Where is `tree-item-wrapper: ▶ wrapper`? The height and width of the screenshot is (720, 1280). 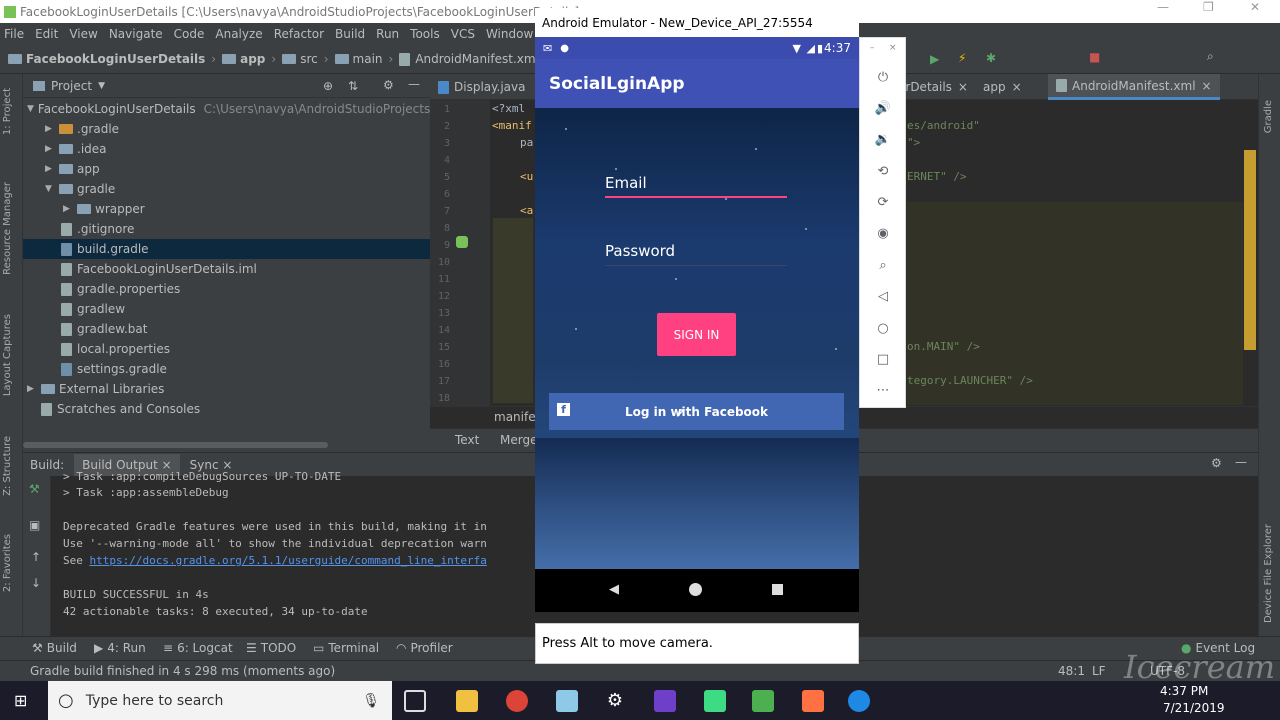
tree-item-wrapper: ▶ wrapper is located at coordinates (226, 209).